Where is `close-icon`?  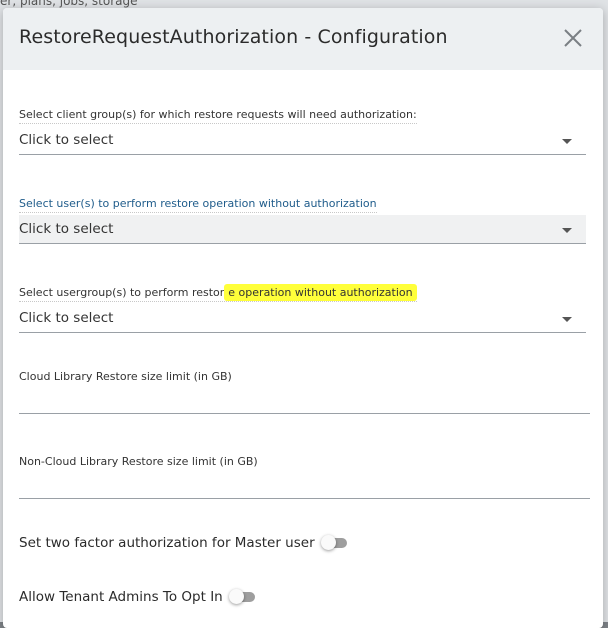 close-icon is located at coordinates (573, 38).